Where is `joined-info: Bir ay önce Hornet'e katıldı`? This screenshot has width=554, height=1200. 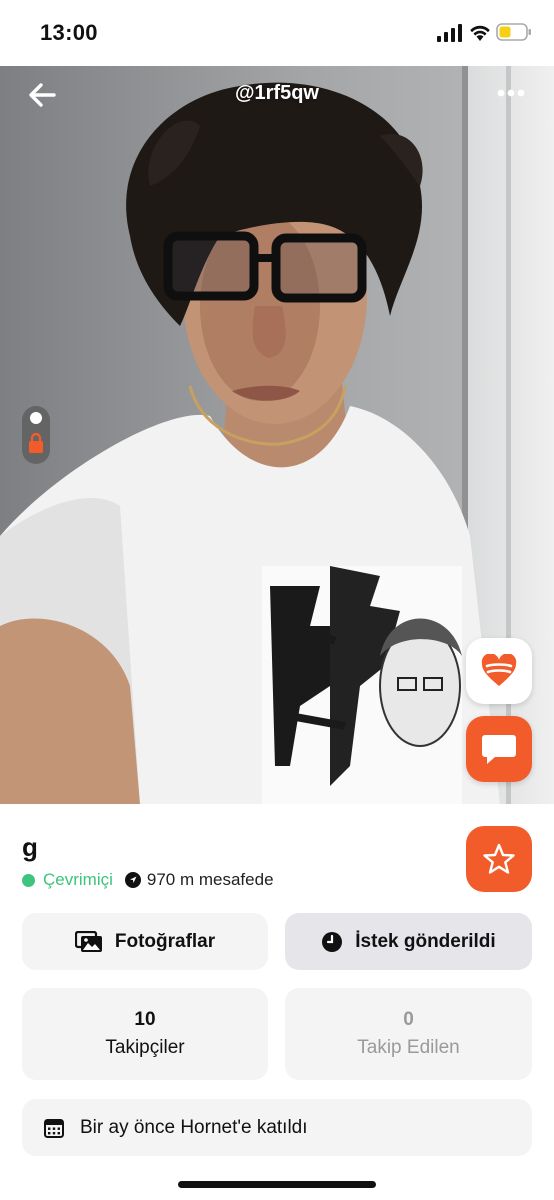
joined-info: Bir ay önce Hornet'e katıldı is located at coordinates (277, 1127).